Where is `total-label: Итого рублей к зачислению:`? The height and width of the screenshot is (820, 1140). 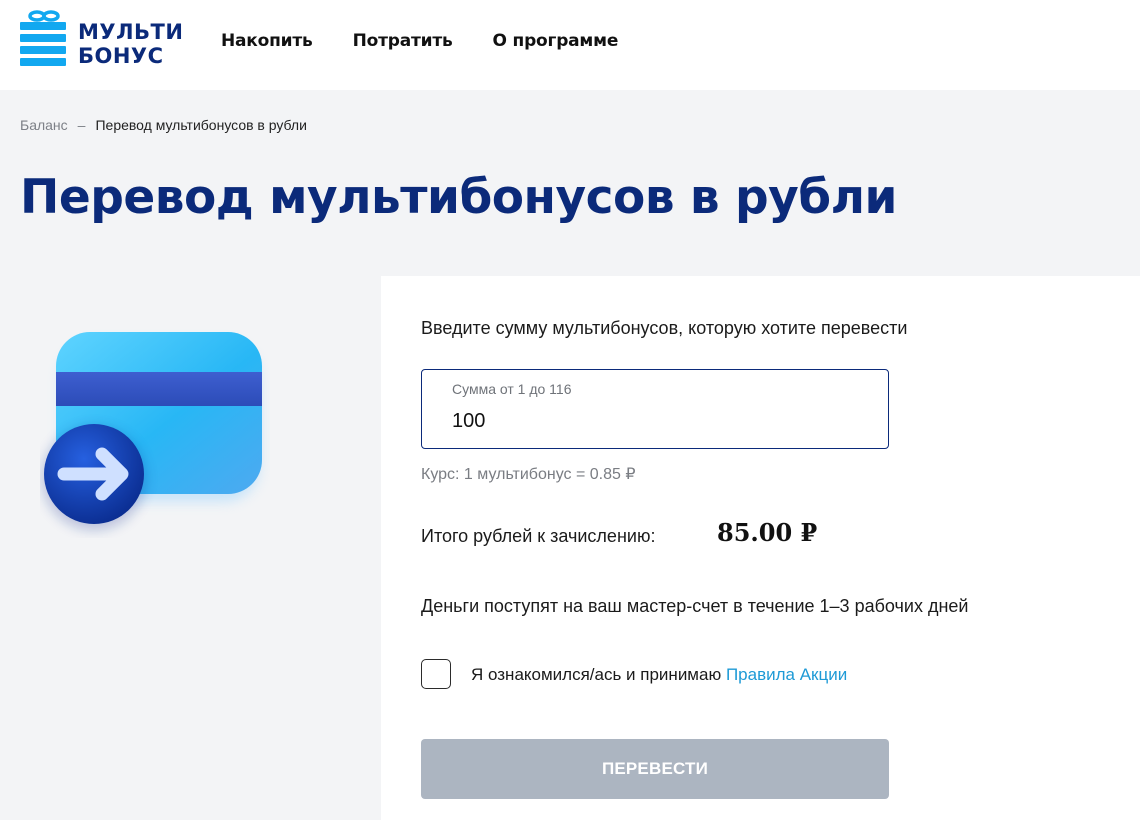
total-label: Итого рублей к зачислению: is located at coordinates (538, 536).